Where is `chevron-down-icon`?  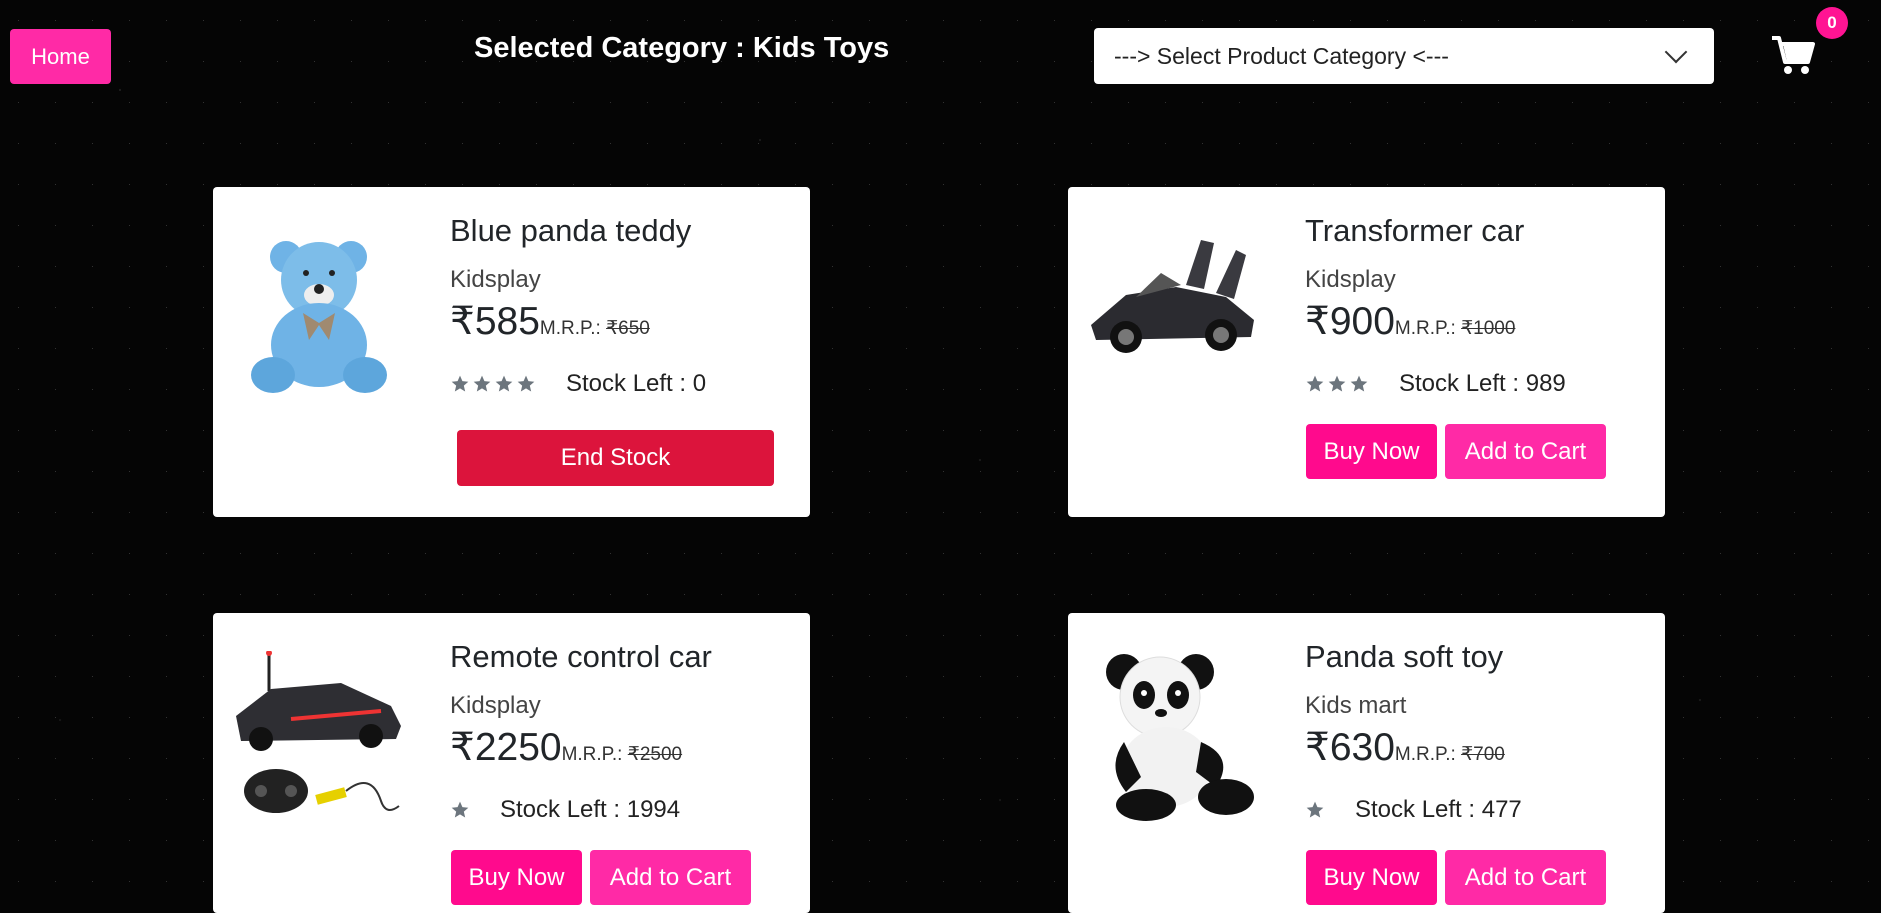 chevron-down-icon is located at coordinates (1676, 52).